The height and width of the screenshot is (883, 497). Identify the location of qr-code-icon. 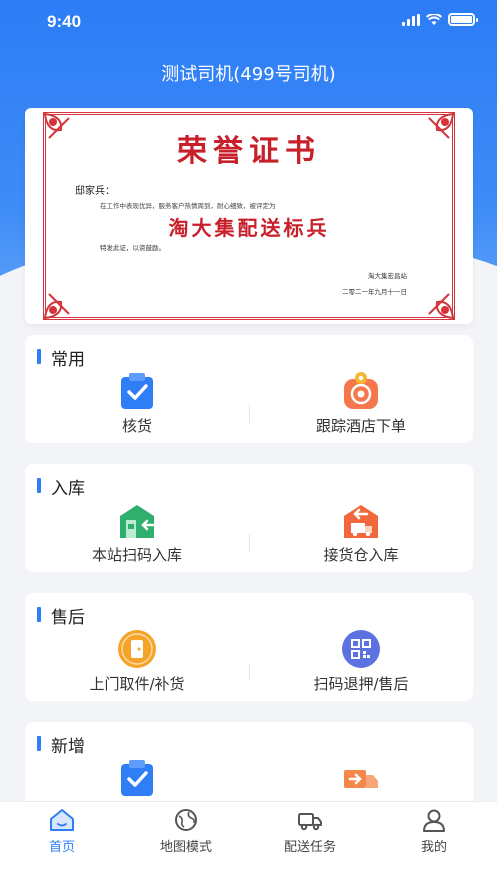
(361, 649).